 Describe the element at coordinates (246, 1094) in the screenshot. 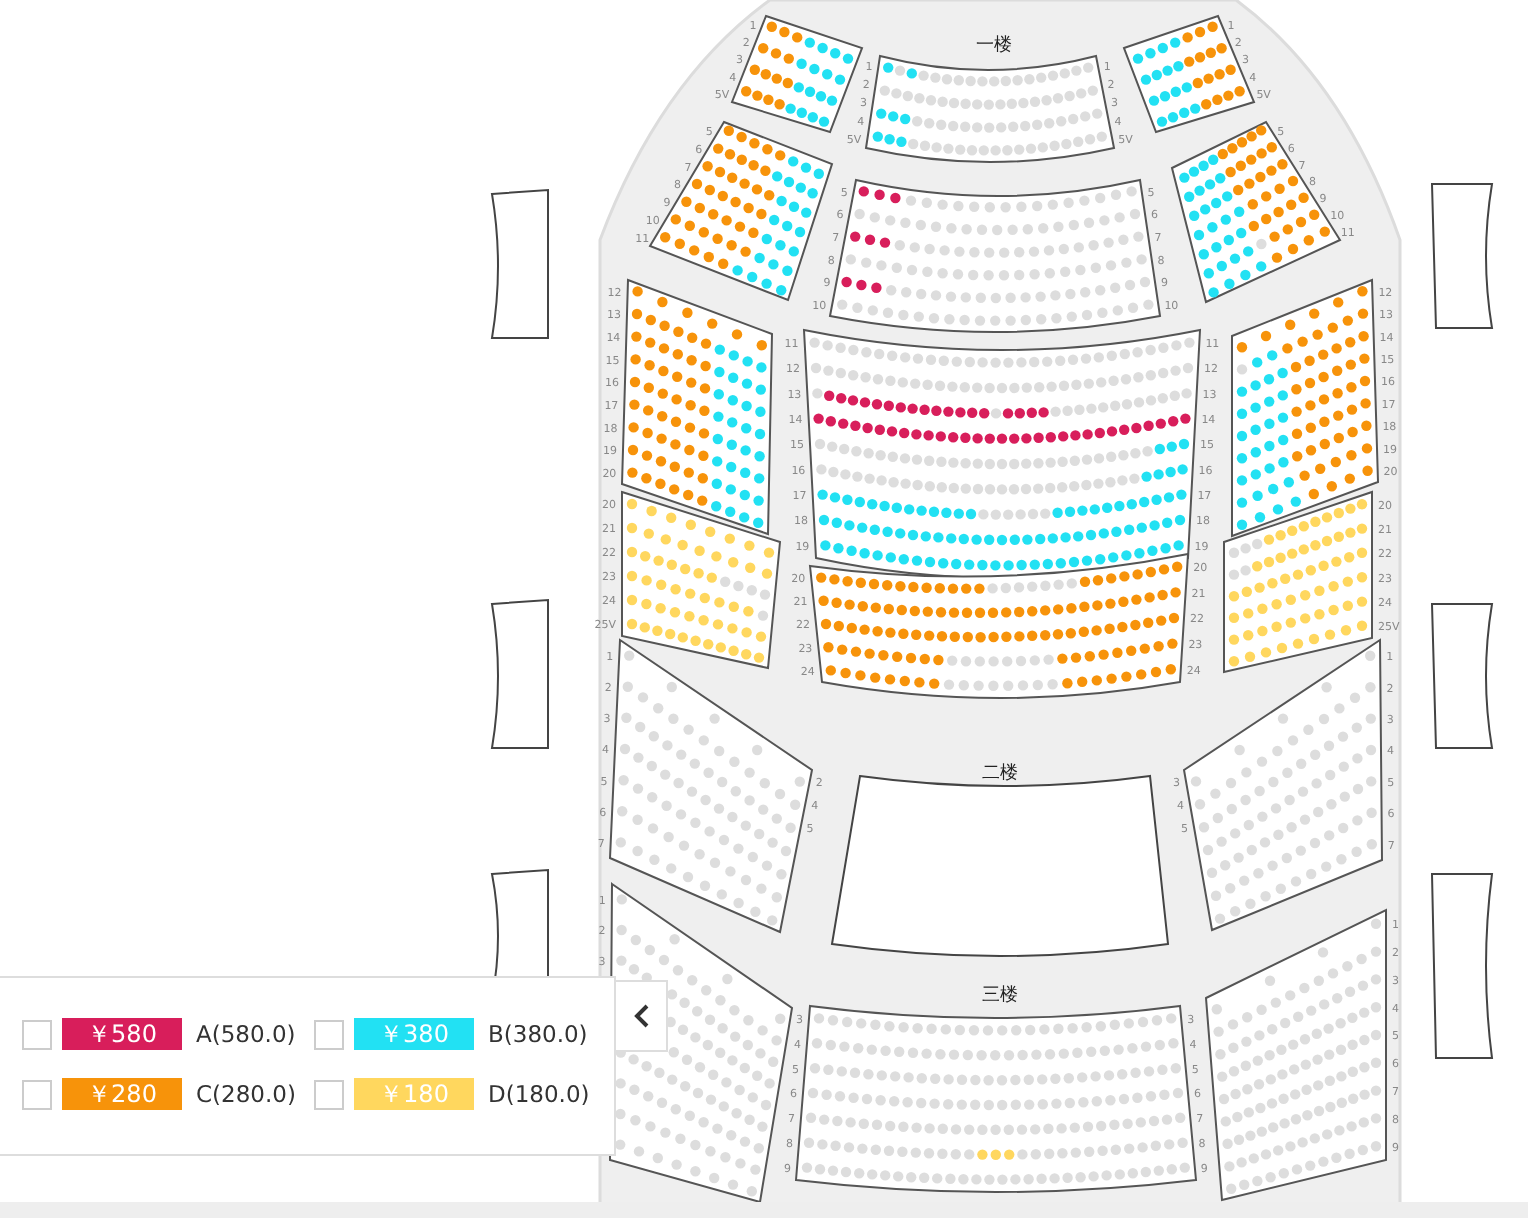

I see `price-level-name: C(280.0)` at that location.